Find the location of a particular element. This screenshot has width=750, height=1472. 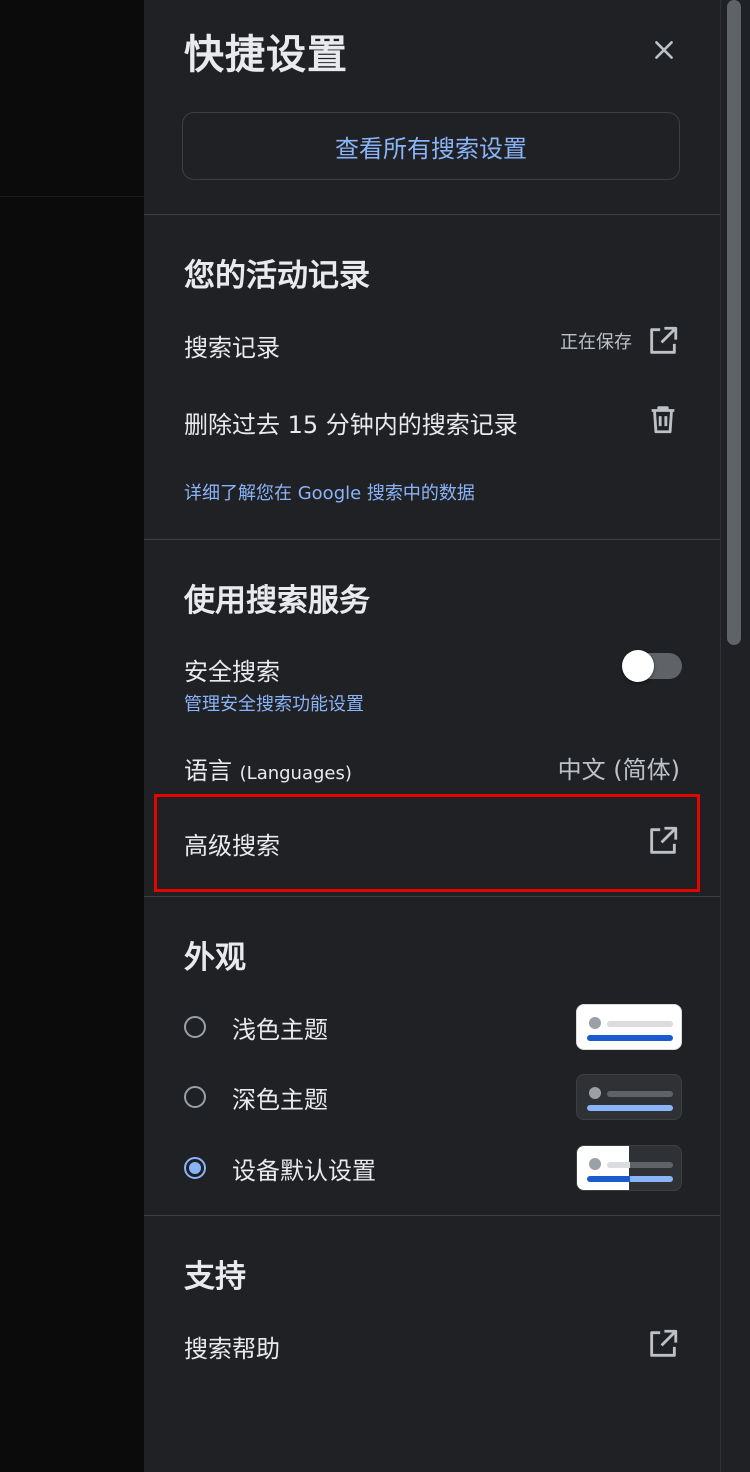

panel-title: 快捷设置 is located at coordinates (266, 55).